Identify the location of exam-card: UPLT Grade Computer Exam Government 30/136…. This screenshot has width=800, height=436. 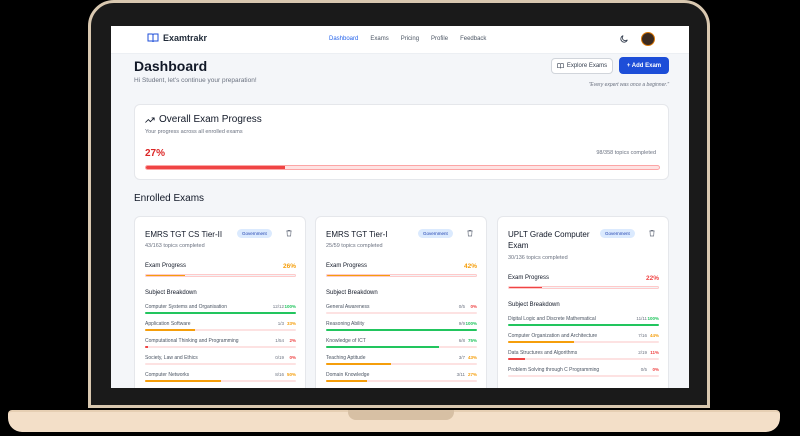
(583, 302).